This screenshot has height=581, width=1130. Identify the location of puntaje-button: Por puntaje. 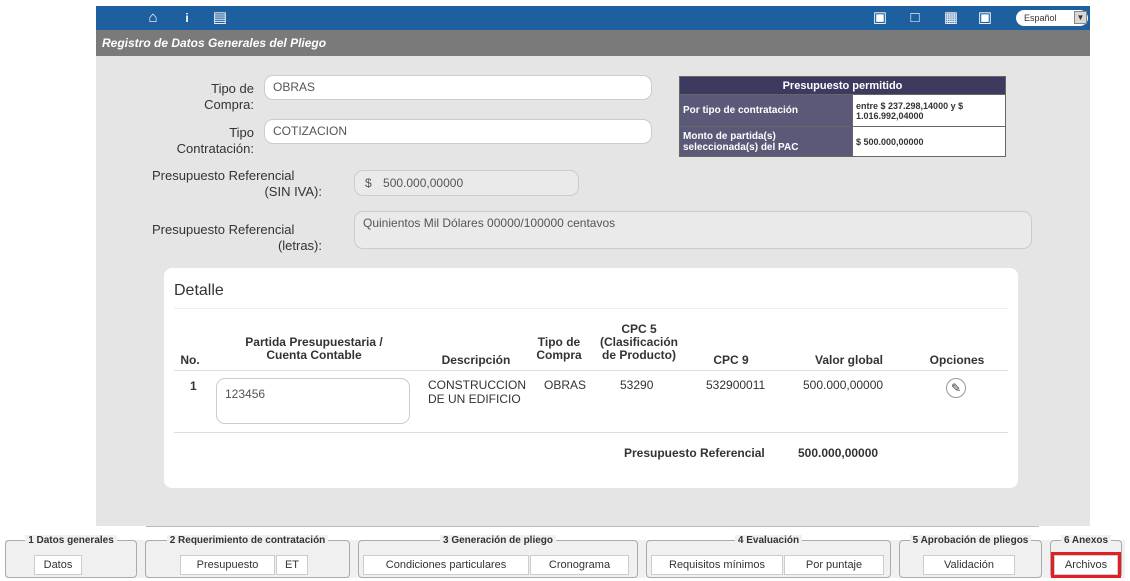
(834, 565).